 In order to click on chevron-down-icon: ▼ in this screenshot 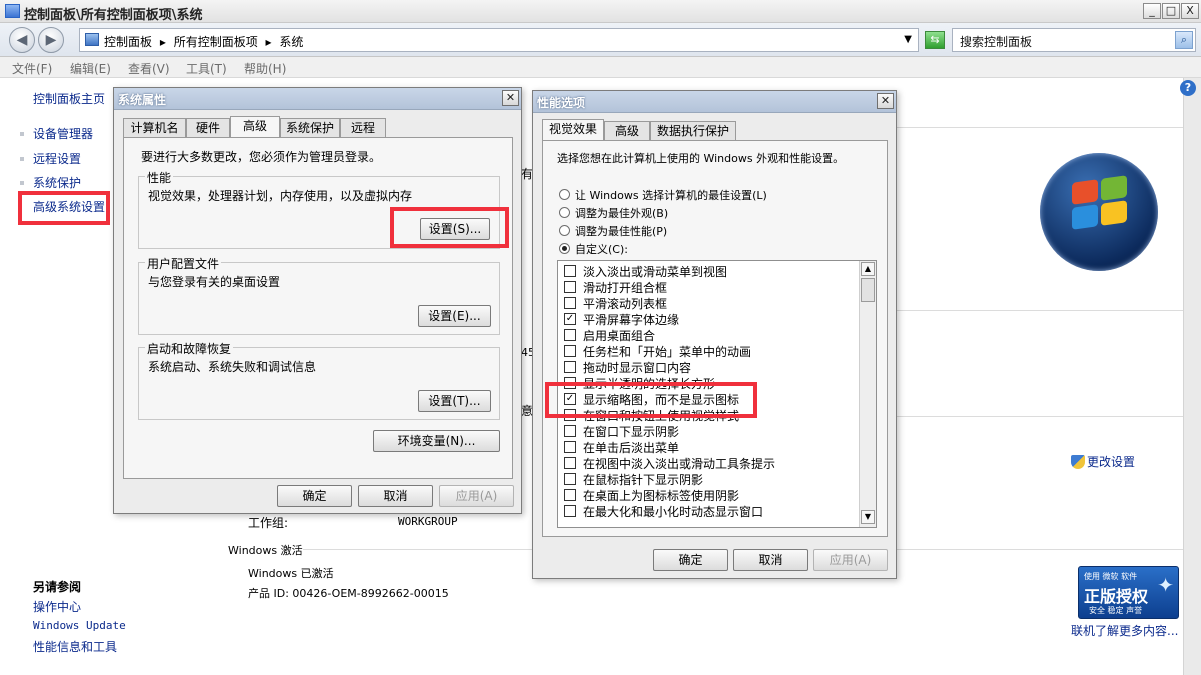, I will do `click(908, 39)`.